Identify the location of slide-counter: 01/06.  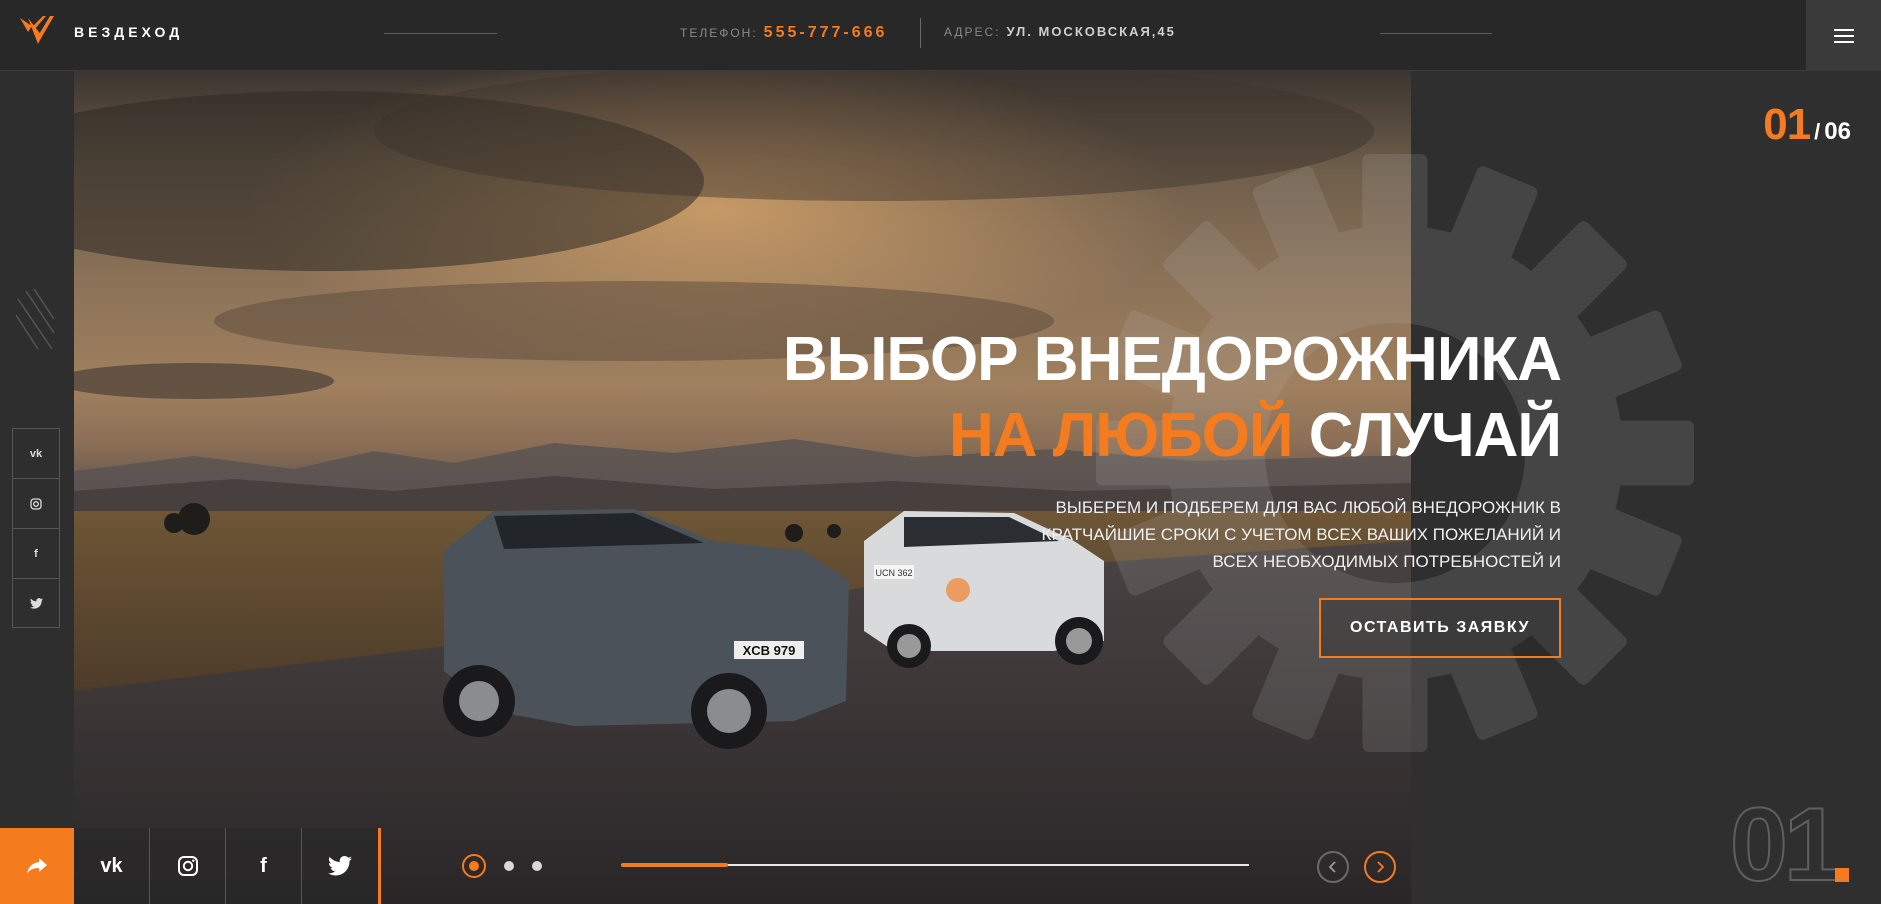
(1807, 125).